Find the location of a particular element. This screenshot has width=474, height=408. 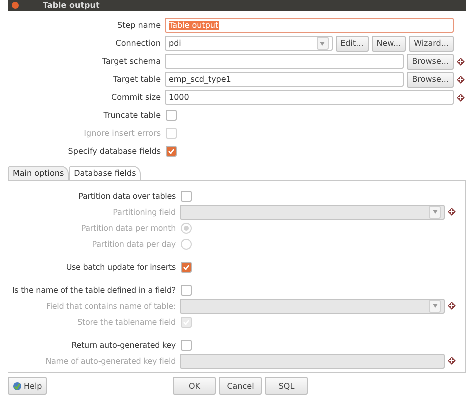

field-label: Target schema is located at coordinates (131, 61).